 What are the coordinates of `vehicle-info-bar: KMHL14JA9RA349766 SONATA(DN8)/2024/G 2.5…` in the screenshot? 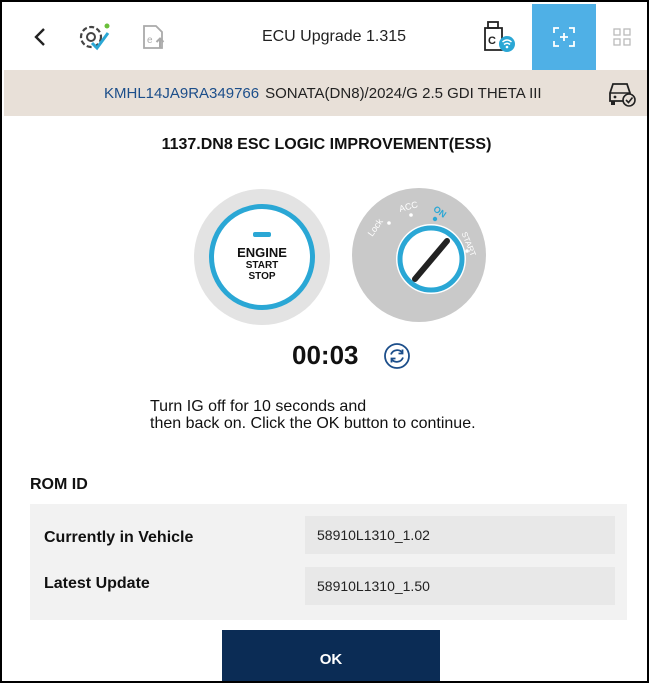 It's located at (325, 93).